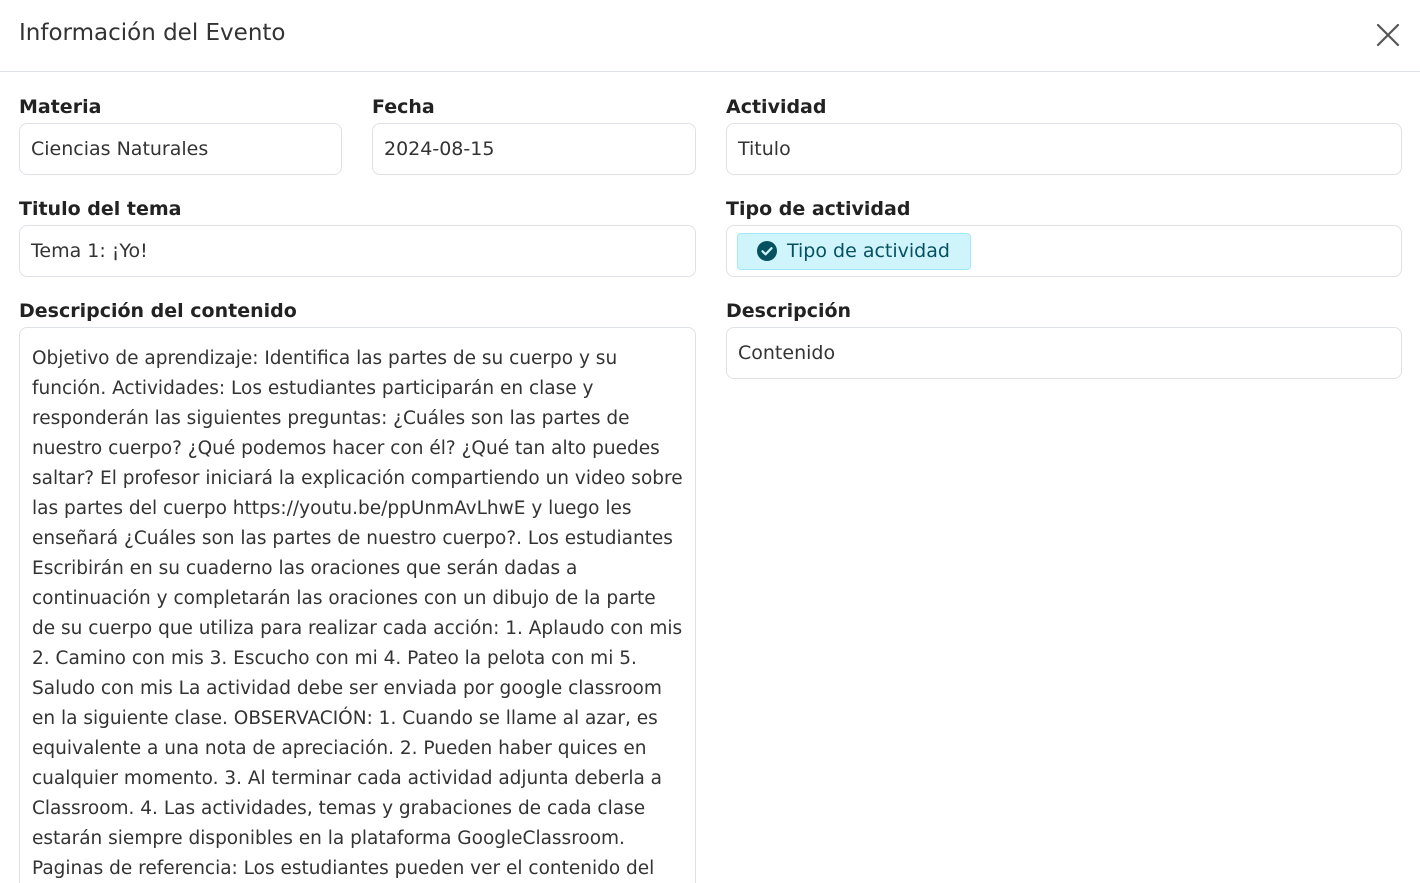  I want to click on tipo-actividad-chip-label: Tipo de actividad, so click(868, 251).